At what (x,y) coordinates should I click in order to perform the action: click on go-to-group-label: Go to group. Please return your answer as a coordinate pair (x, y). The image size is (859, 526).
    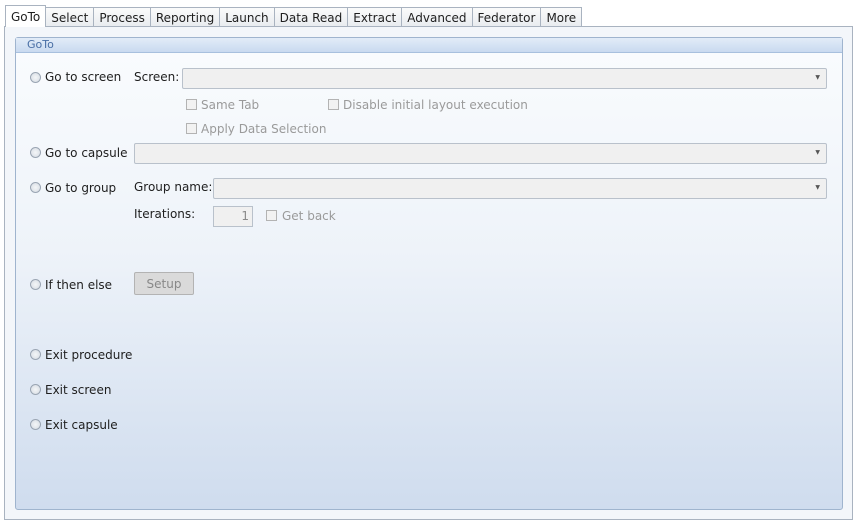
    Looking at the image, I should click on (80, 188).